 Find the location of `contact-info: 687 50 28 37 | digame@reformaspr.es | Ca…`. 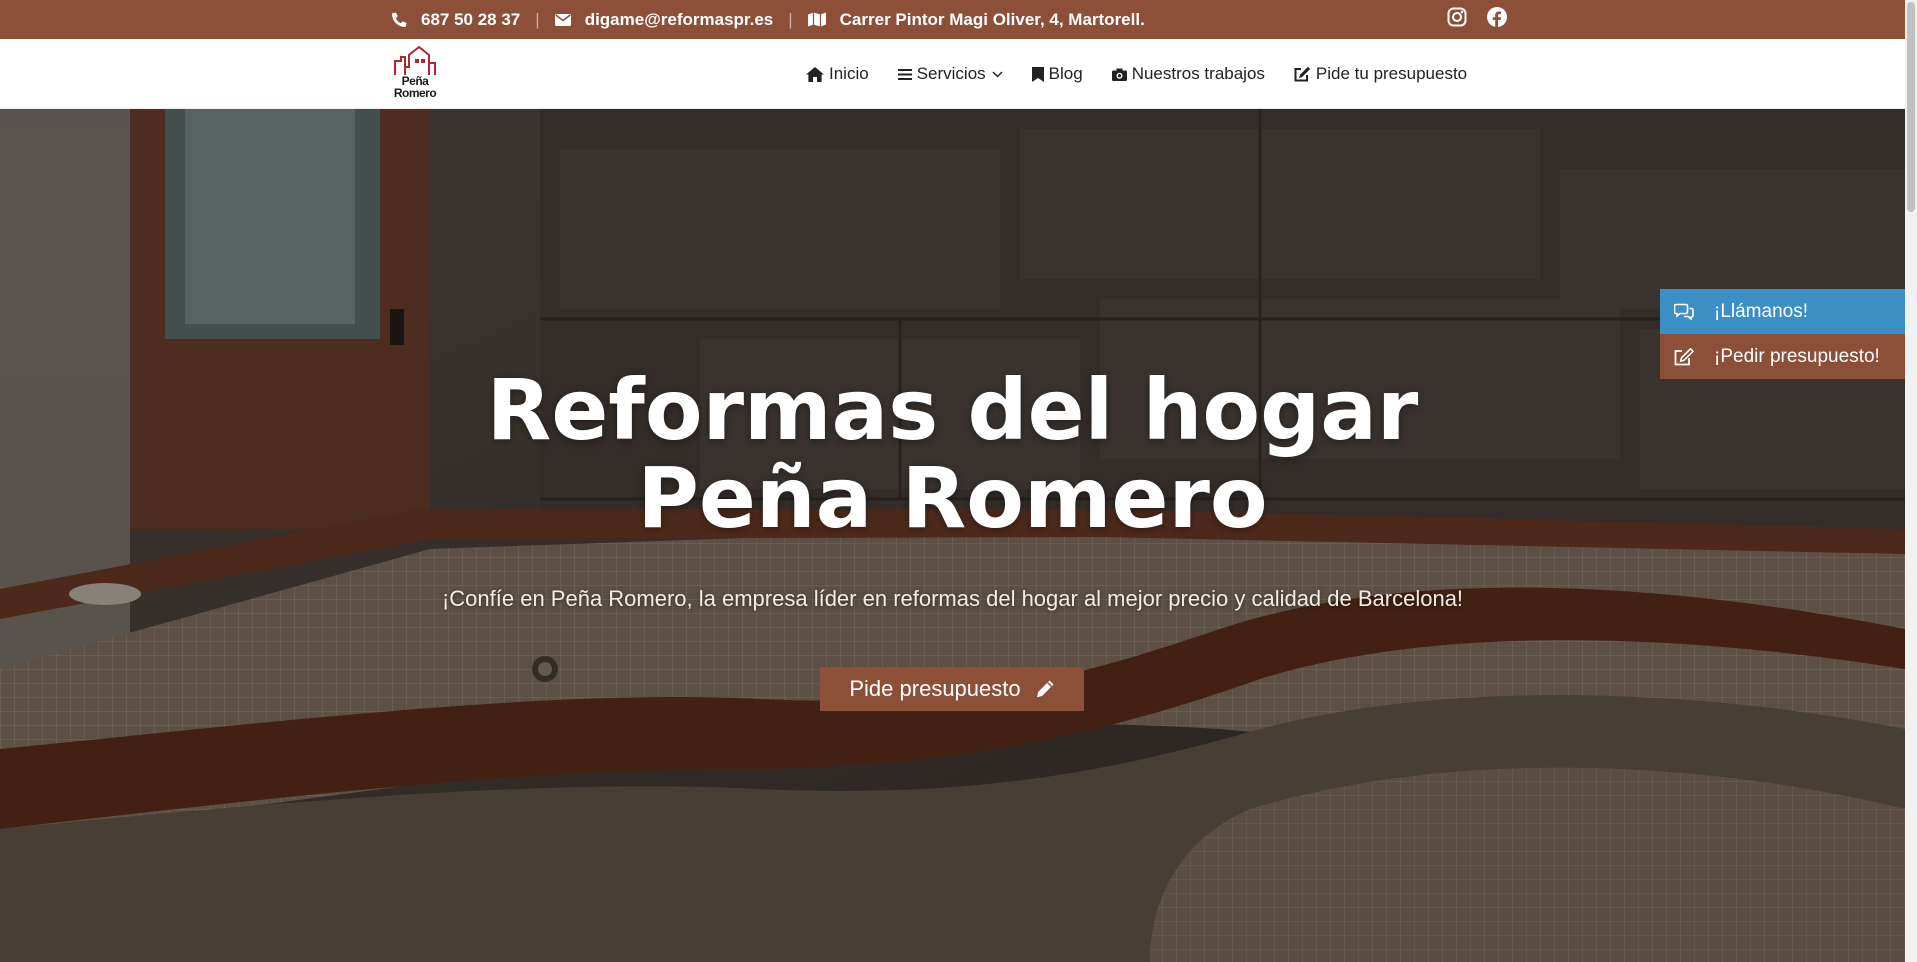

contact-info: 687 50 28 37 | digame@reformaspr.es | Ca… is located at coordinates (768, 19).